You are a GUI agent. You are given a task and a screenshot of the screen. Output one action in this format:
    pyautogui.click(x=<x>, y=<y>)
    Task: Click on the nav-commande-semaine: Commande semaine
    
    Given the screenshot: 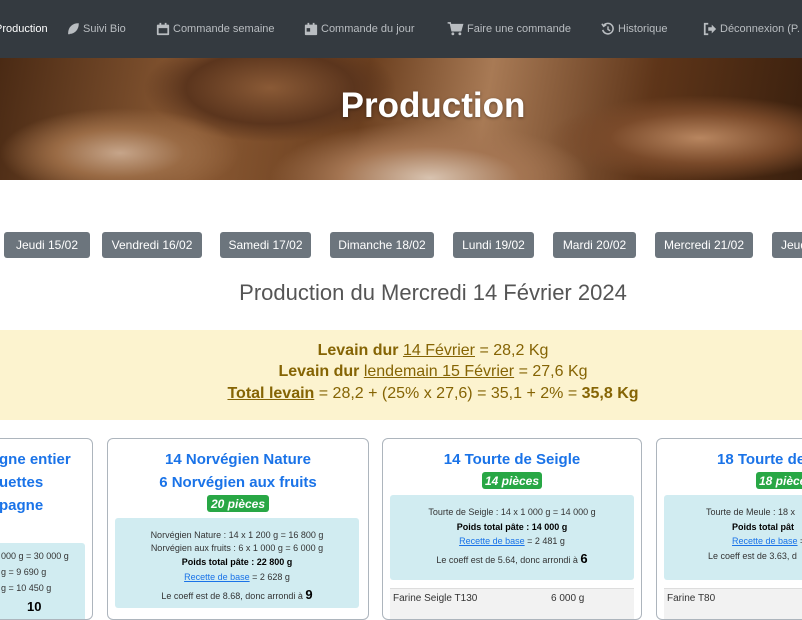 What is the action you would take?
    pyautogui.click(x=215, y=29)
    